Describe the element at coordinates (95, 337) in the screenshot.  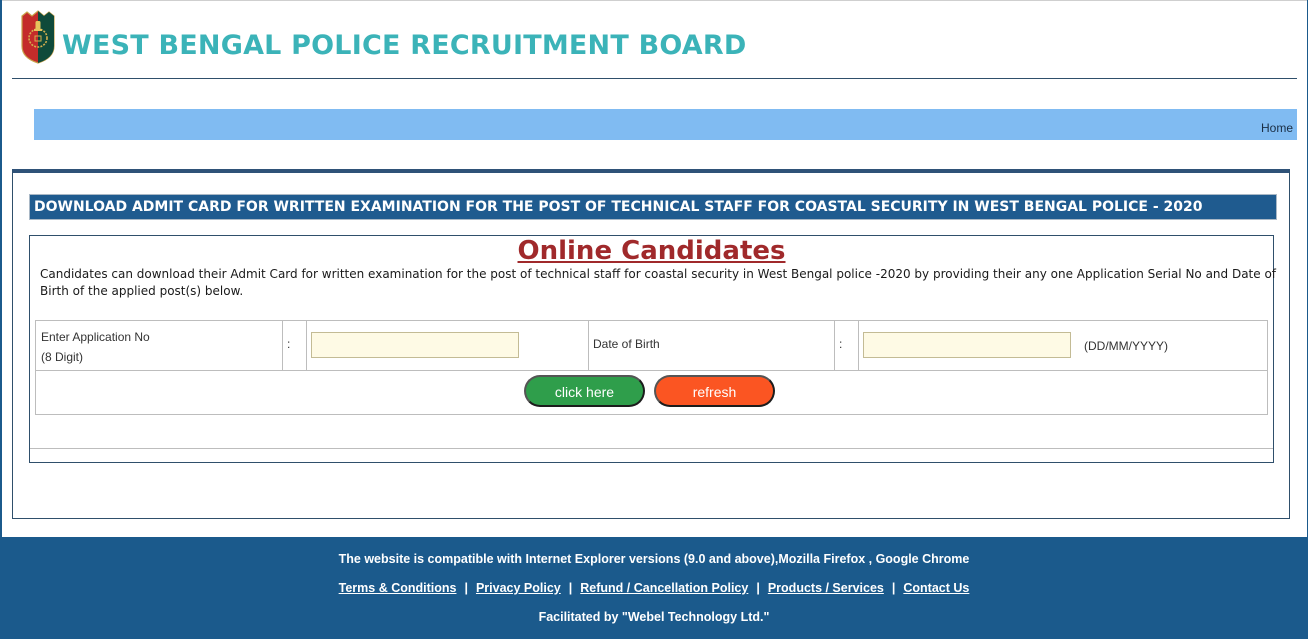
I see `app-no-label: Enter Application No` at that location.